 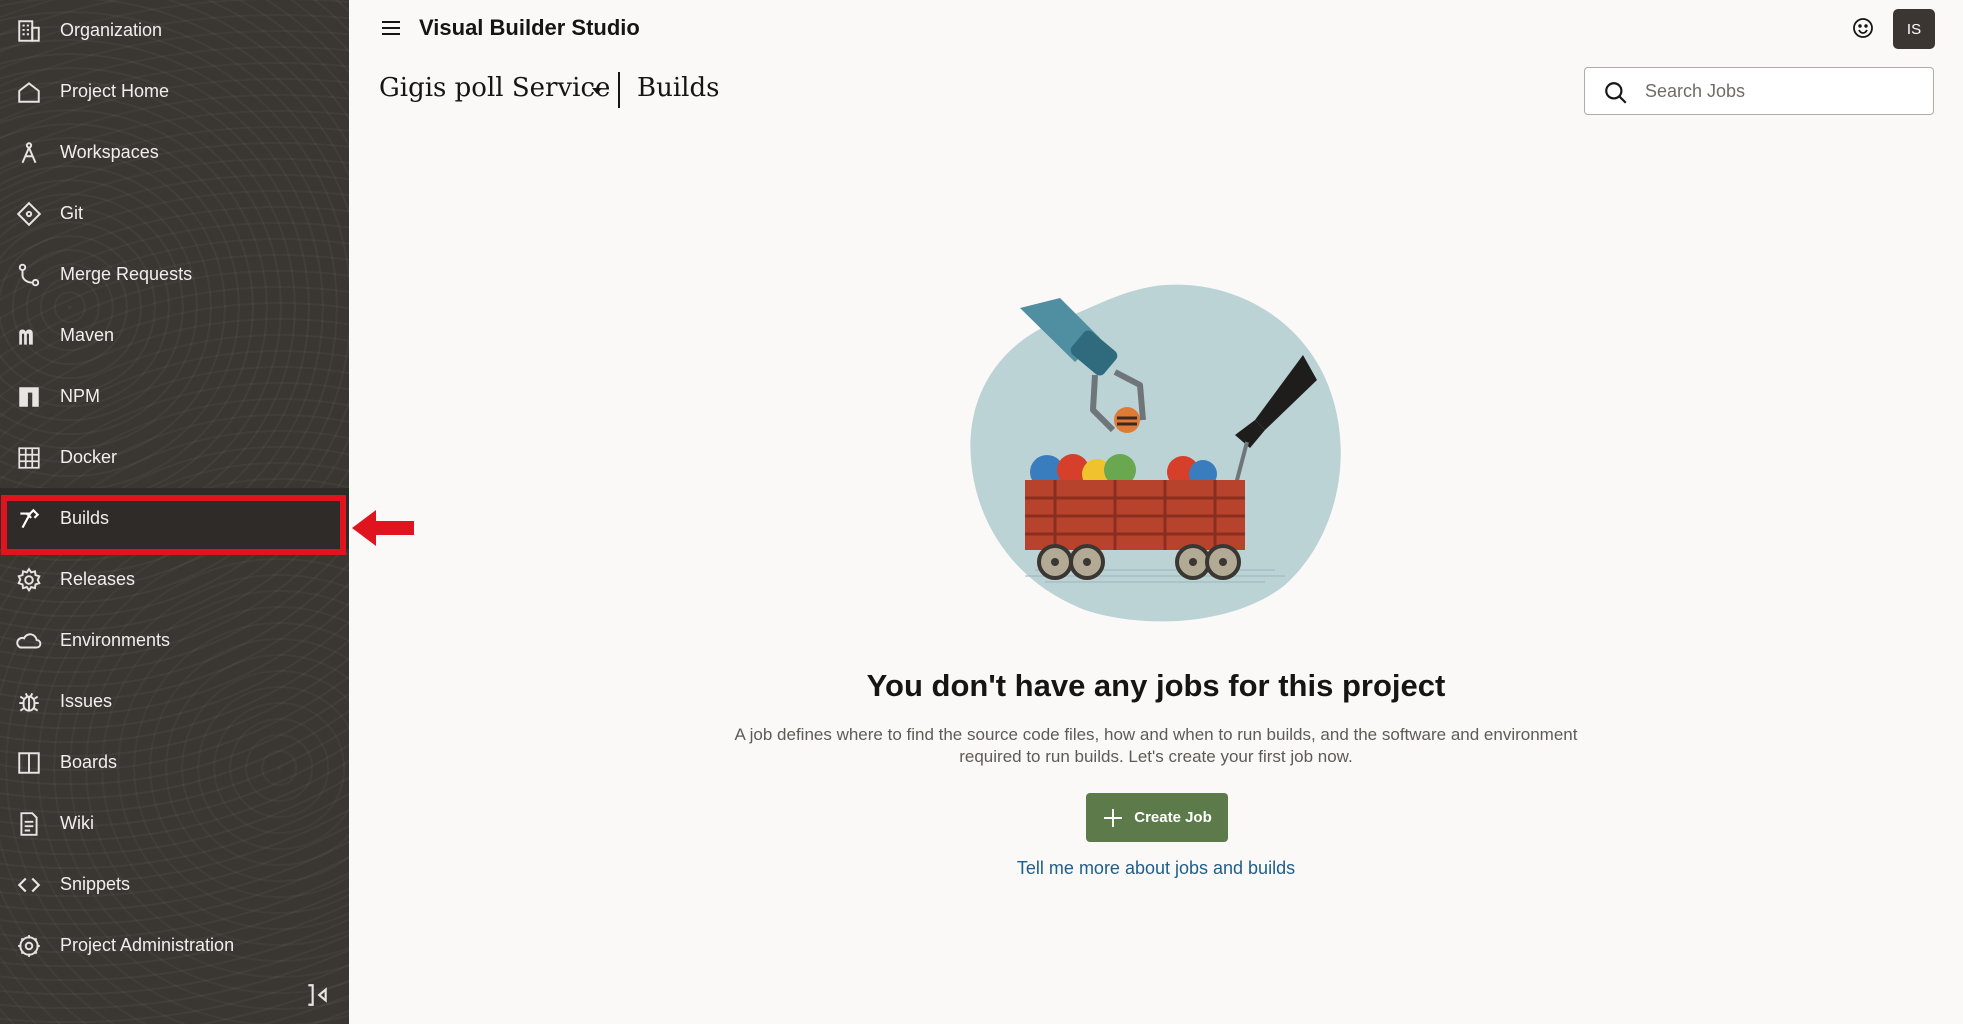 What do you see at coordinates (174, 823) in the screenshot?
I see `sidebar-item-wiki: Wiki` at bounding box center [174, 823].